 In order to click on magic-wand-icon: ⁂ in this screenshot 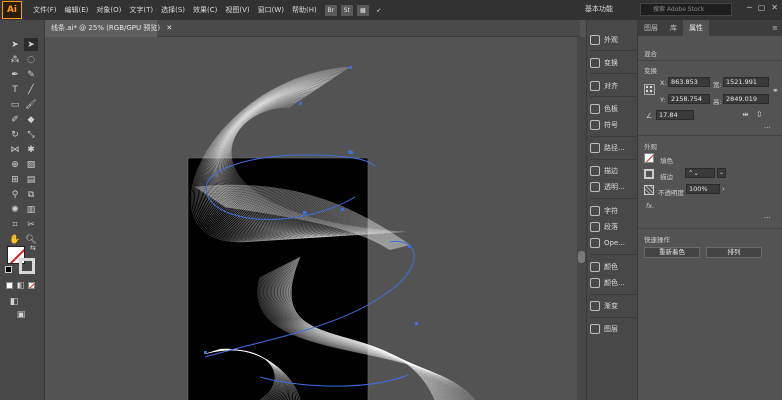, I will do `click(15, 59)`.